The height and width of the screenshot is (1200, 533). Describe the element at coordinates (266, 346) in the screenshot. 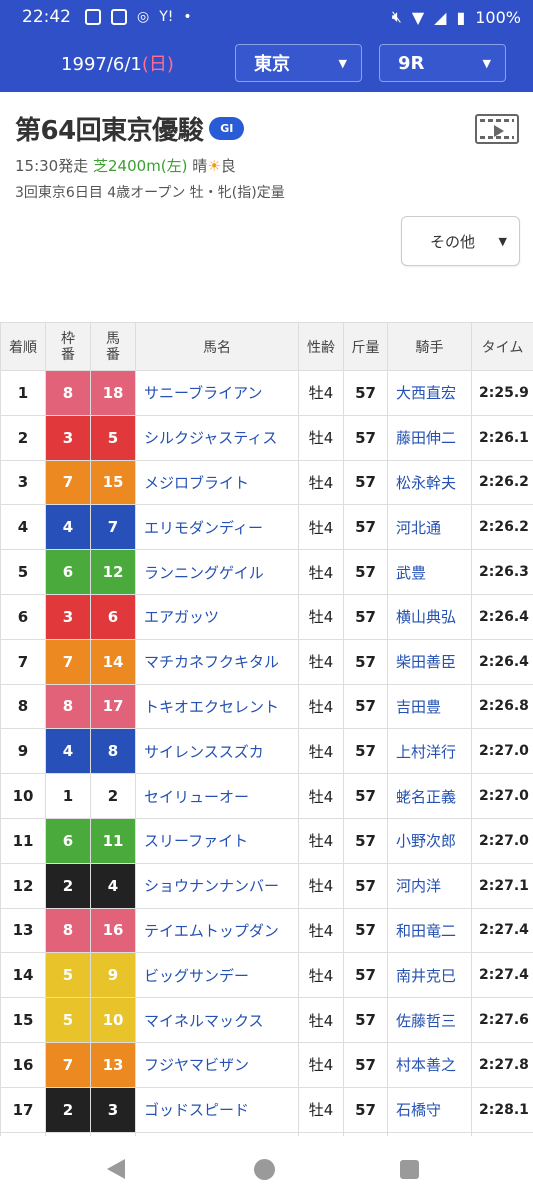

I see `table-header-row: 着順 枠番 馬番 馬名 性齢 斤量 騎手 タイム` at that location.